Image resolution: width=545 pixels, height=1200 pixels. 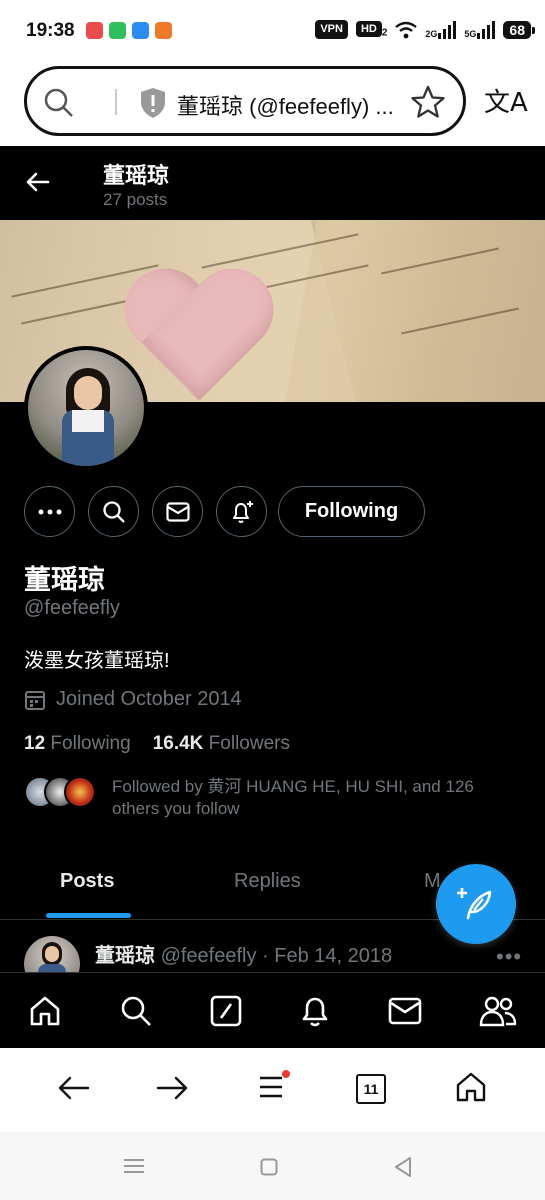 I want to click on grok-icon, so click(x=226, y=1011).